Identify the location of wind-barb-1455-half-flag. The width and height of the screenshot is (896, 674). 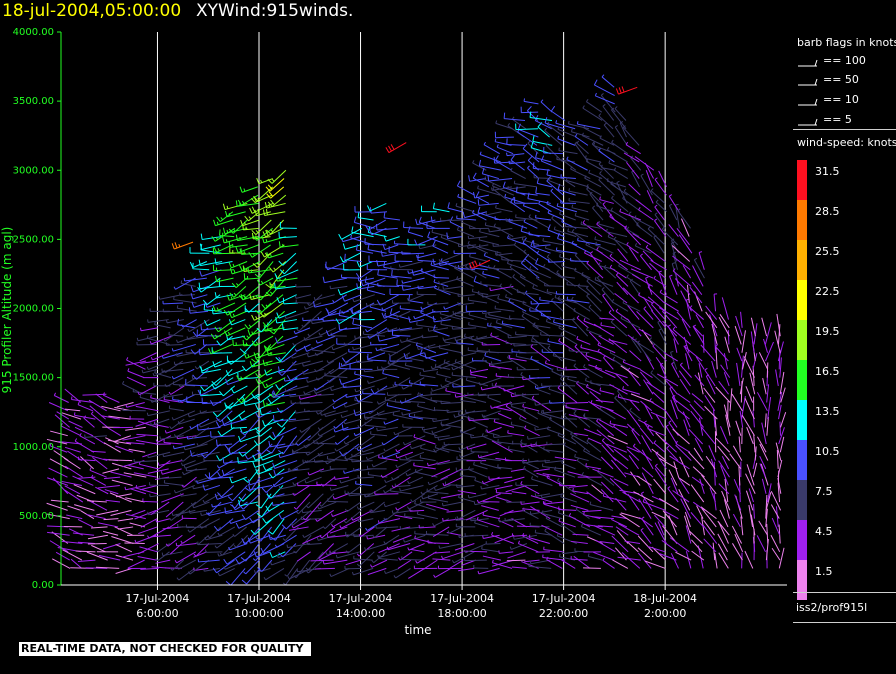
(523, 302).